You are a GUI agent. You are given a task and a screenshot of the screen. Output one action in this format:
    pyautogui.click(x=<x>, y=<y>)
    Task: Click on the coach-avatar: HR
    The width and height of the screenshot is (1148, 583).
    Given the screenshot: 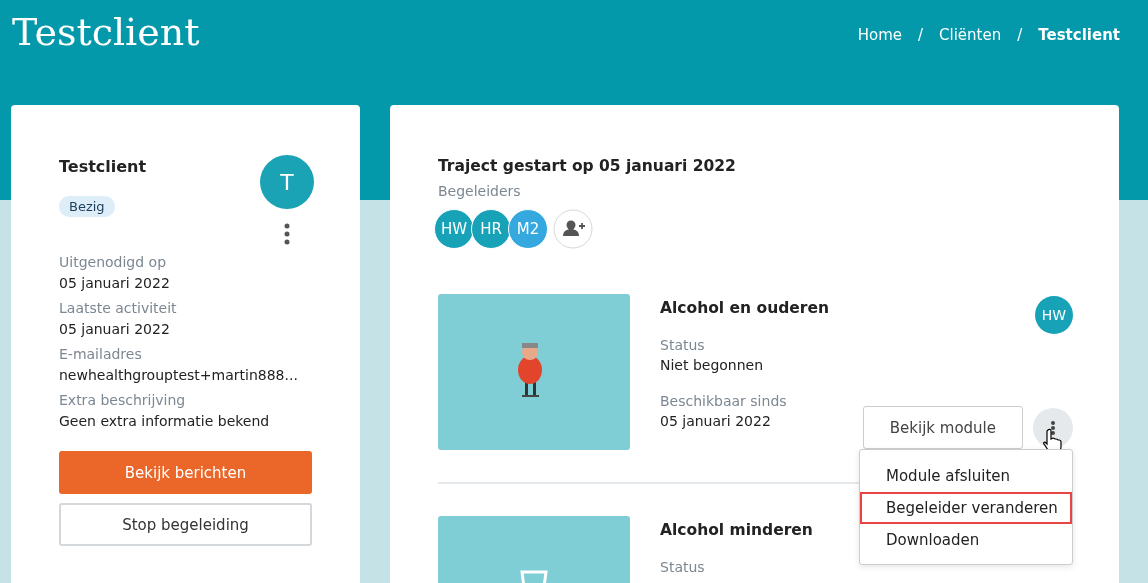 What is the action you would take?
    pyautogui.click(x=491, y=229)
    